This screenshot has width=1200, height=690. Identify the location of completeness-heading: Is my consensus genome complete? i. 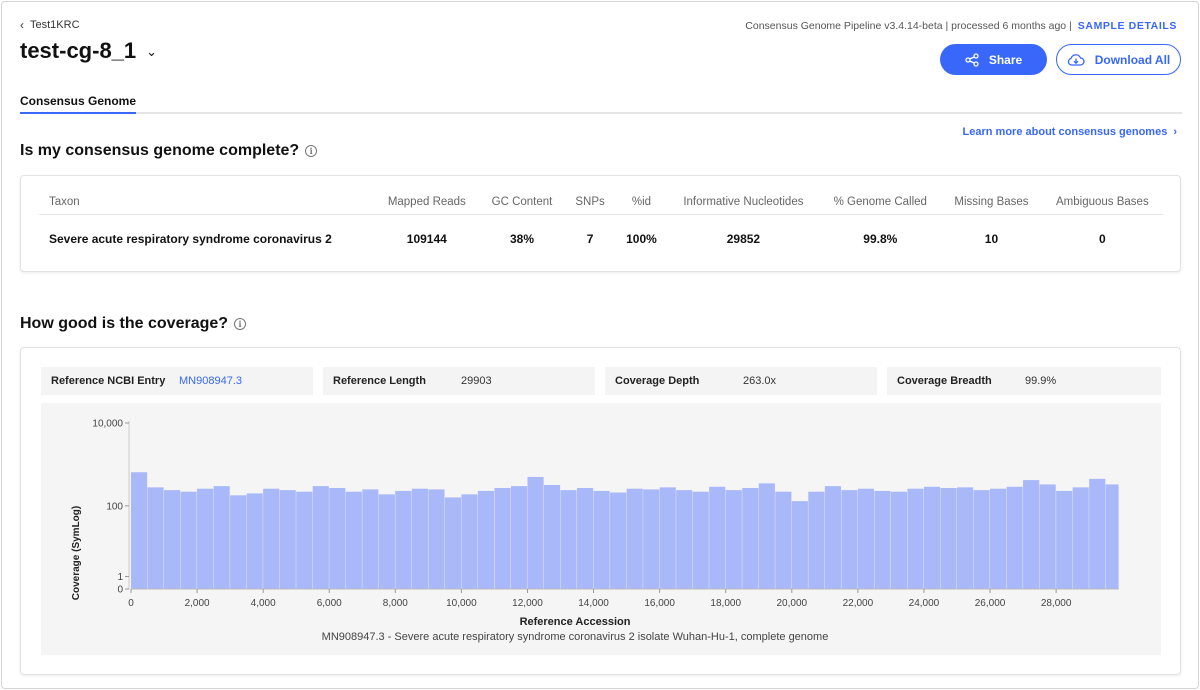
(169, 151).